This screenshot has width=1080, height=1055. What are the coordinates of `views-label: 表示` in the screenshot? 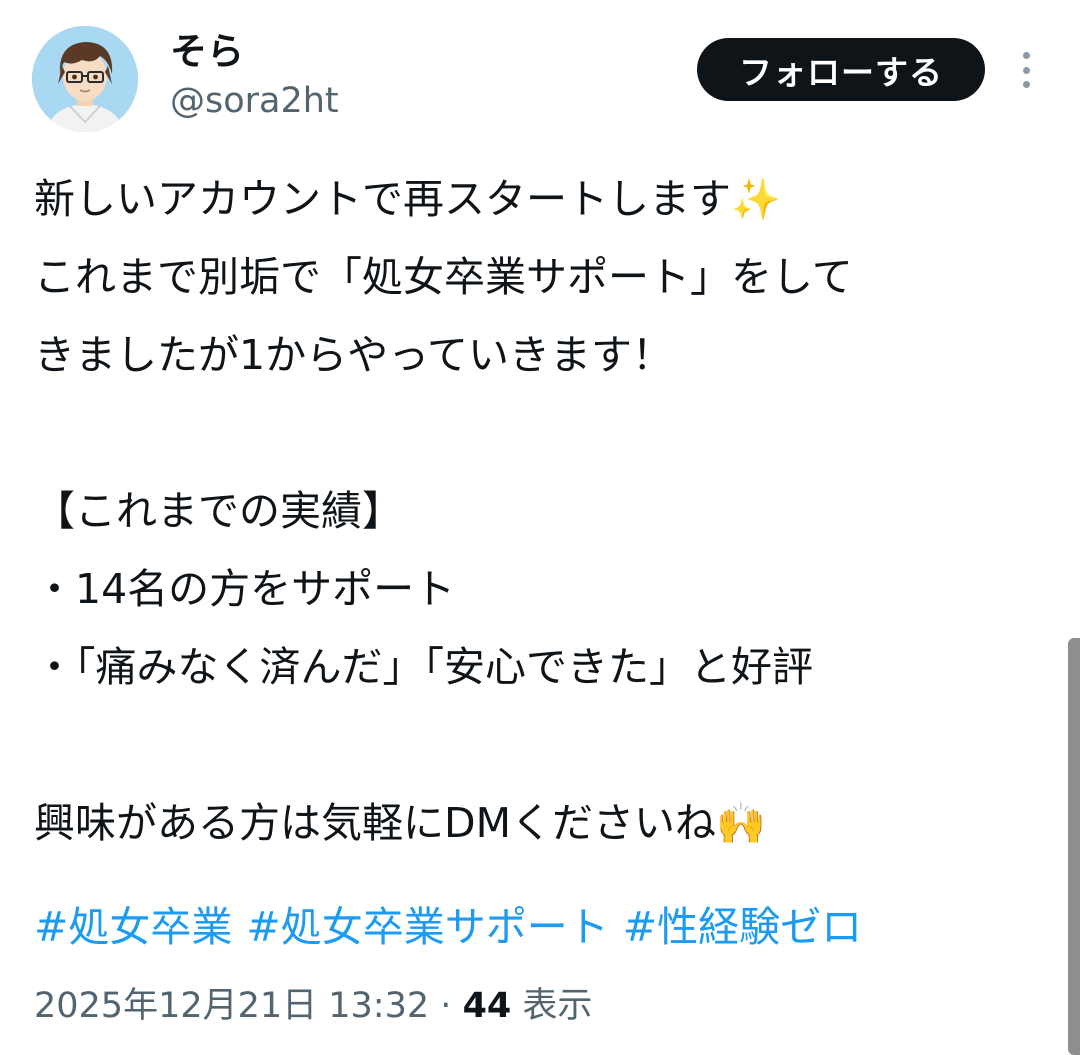 It's located at (557, 1006).